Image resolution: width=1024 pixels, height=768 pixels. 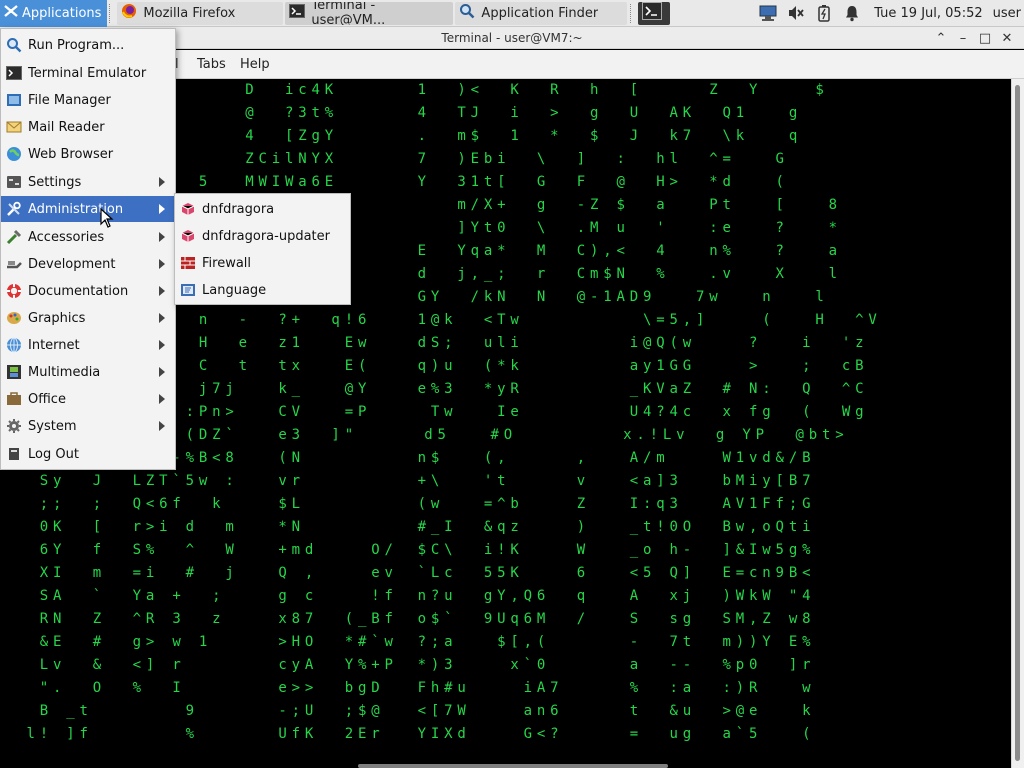 I want to click on minimize-icon: –, so click(x=963, y=38).